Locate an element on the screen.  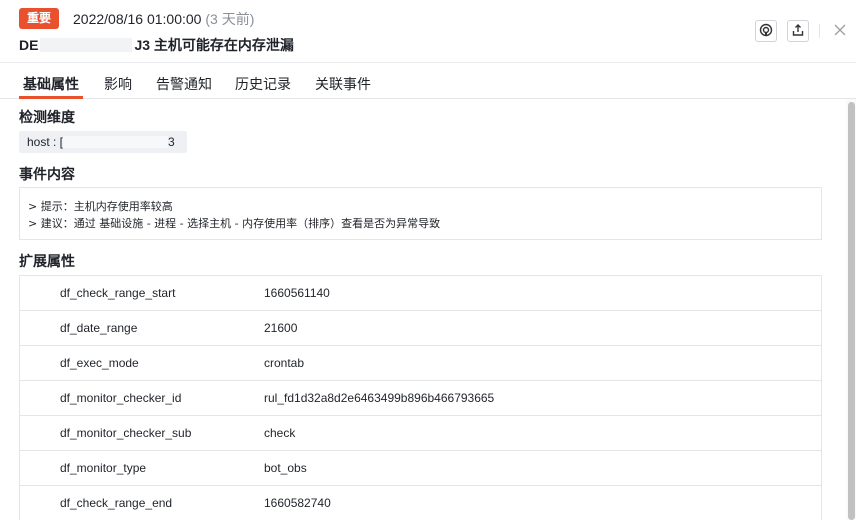
table-row: df_exec_mode crontab is located at coordinates (420, 363).